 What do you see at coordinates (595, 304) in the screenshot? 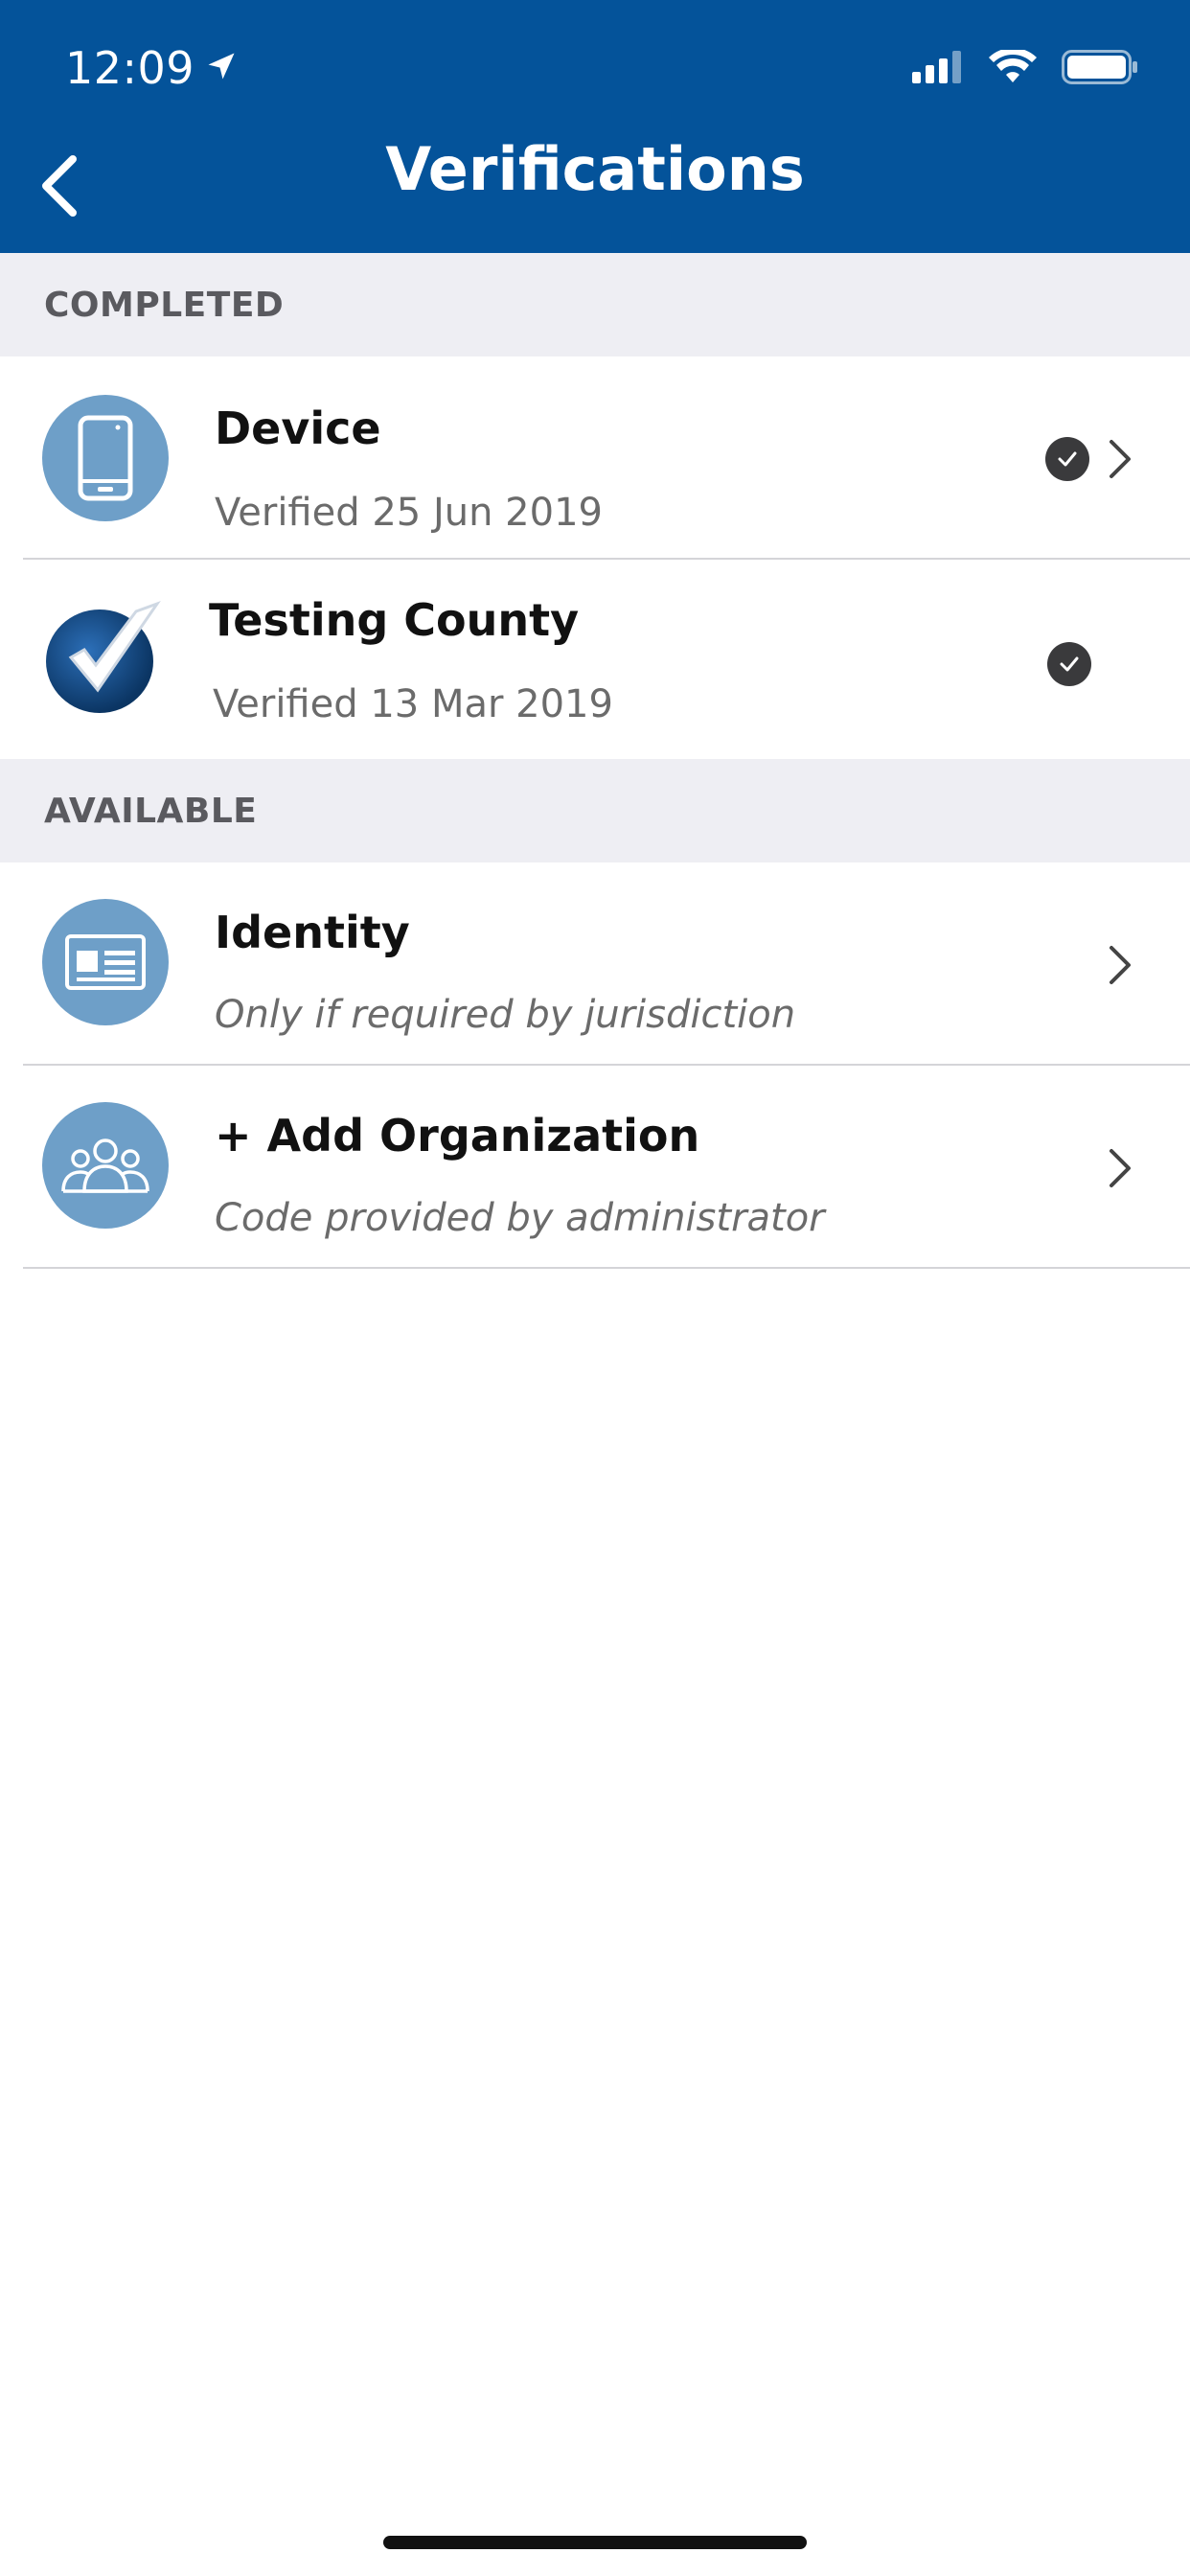
I see `section-header-completed: COMPLETED` at bounding box center [595, 304].